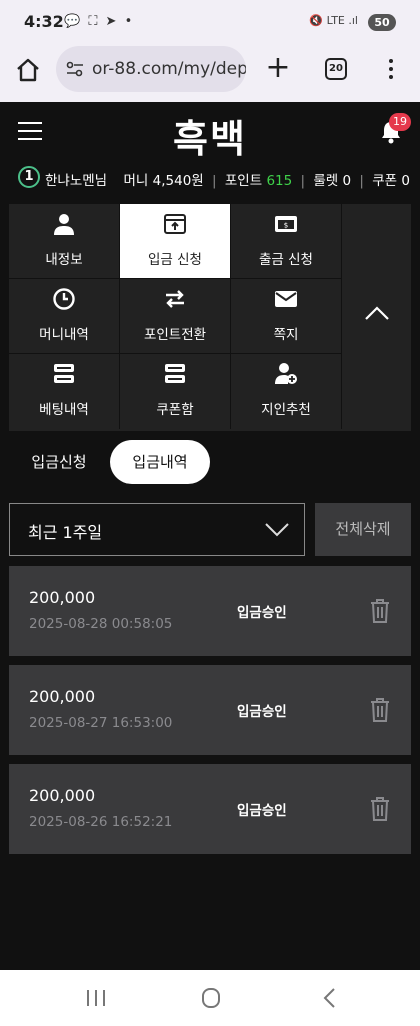  Describe the element at coordinates (64, 373) in the screenshot. I see `list-icon` at that location.